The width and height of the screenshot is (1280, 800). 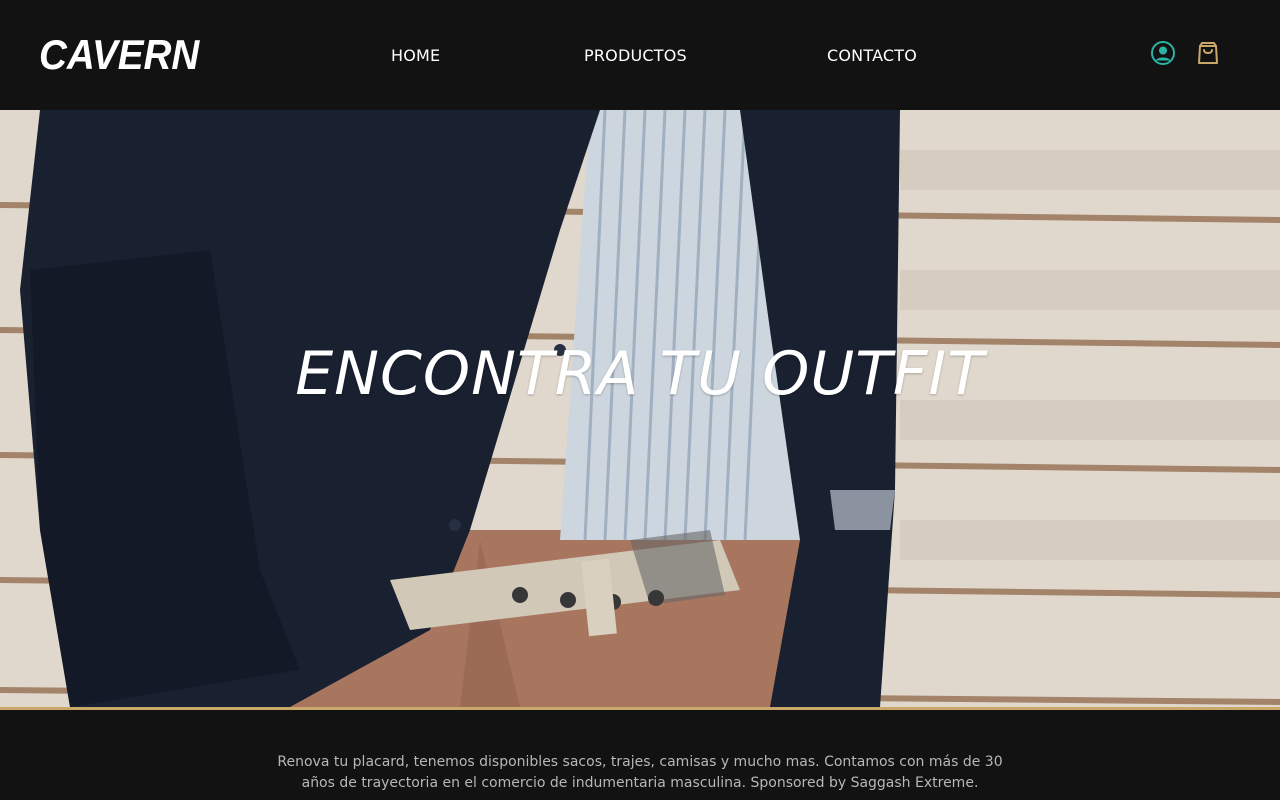 What do you see at coordinates (119, 55) in the screenshot?
I see `brand-logo: CAVERN` at bounding box center [119, 55].